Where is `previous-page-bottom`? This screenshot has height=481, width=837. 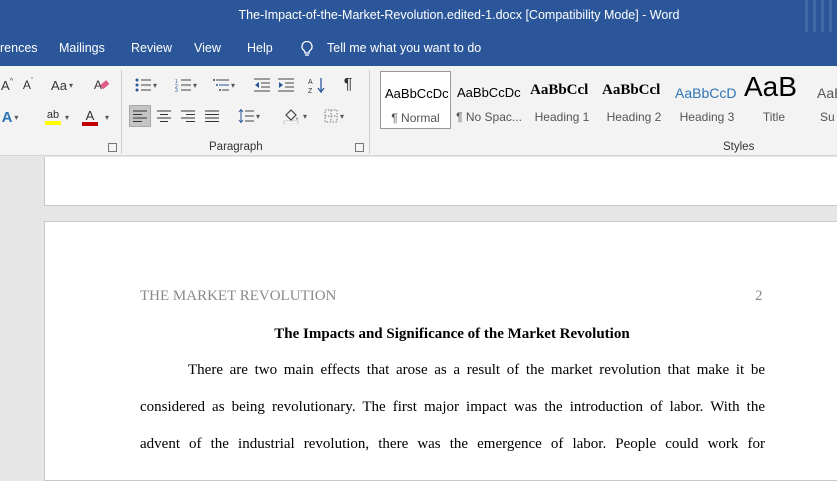 previous-page-bottom is located at coordinates (440, 181).